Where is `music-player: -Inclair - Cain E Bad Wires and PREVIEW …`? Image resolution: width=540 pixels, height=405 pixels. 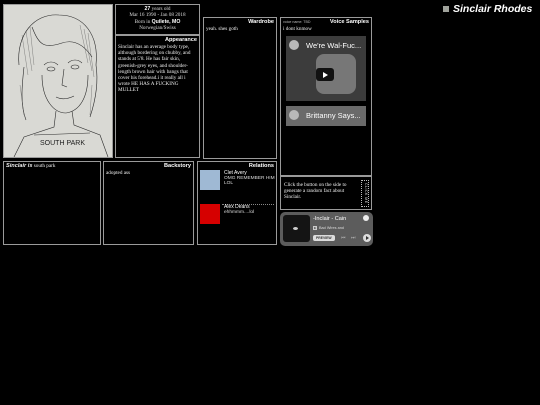
music-player: -Inclair - Cain E Bad Wires and PREVIEW … is located at coordinates (326, 229).